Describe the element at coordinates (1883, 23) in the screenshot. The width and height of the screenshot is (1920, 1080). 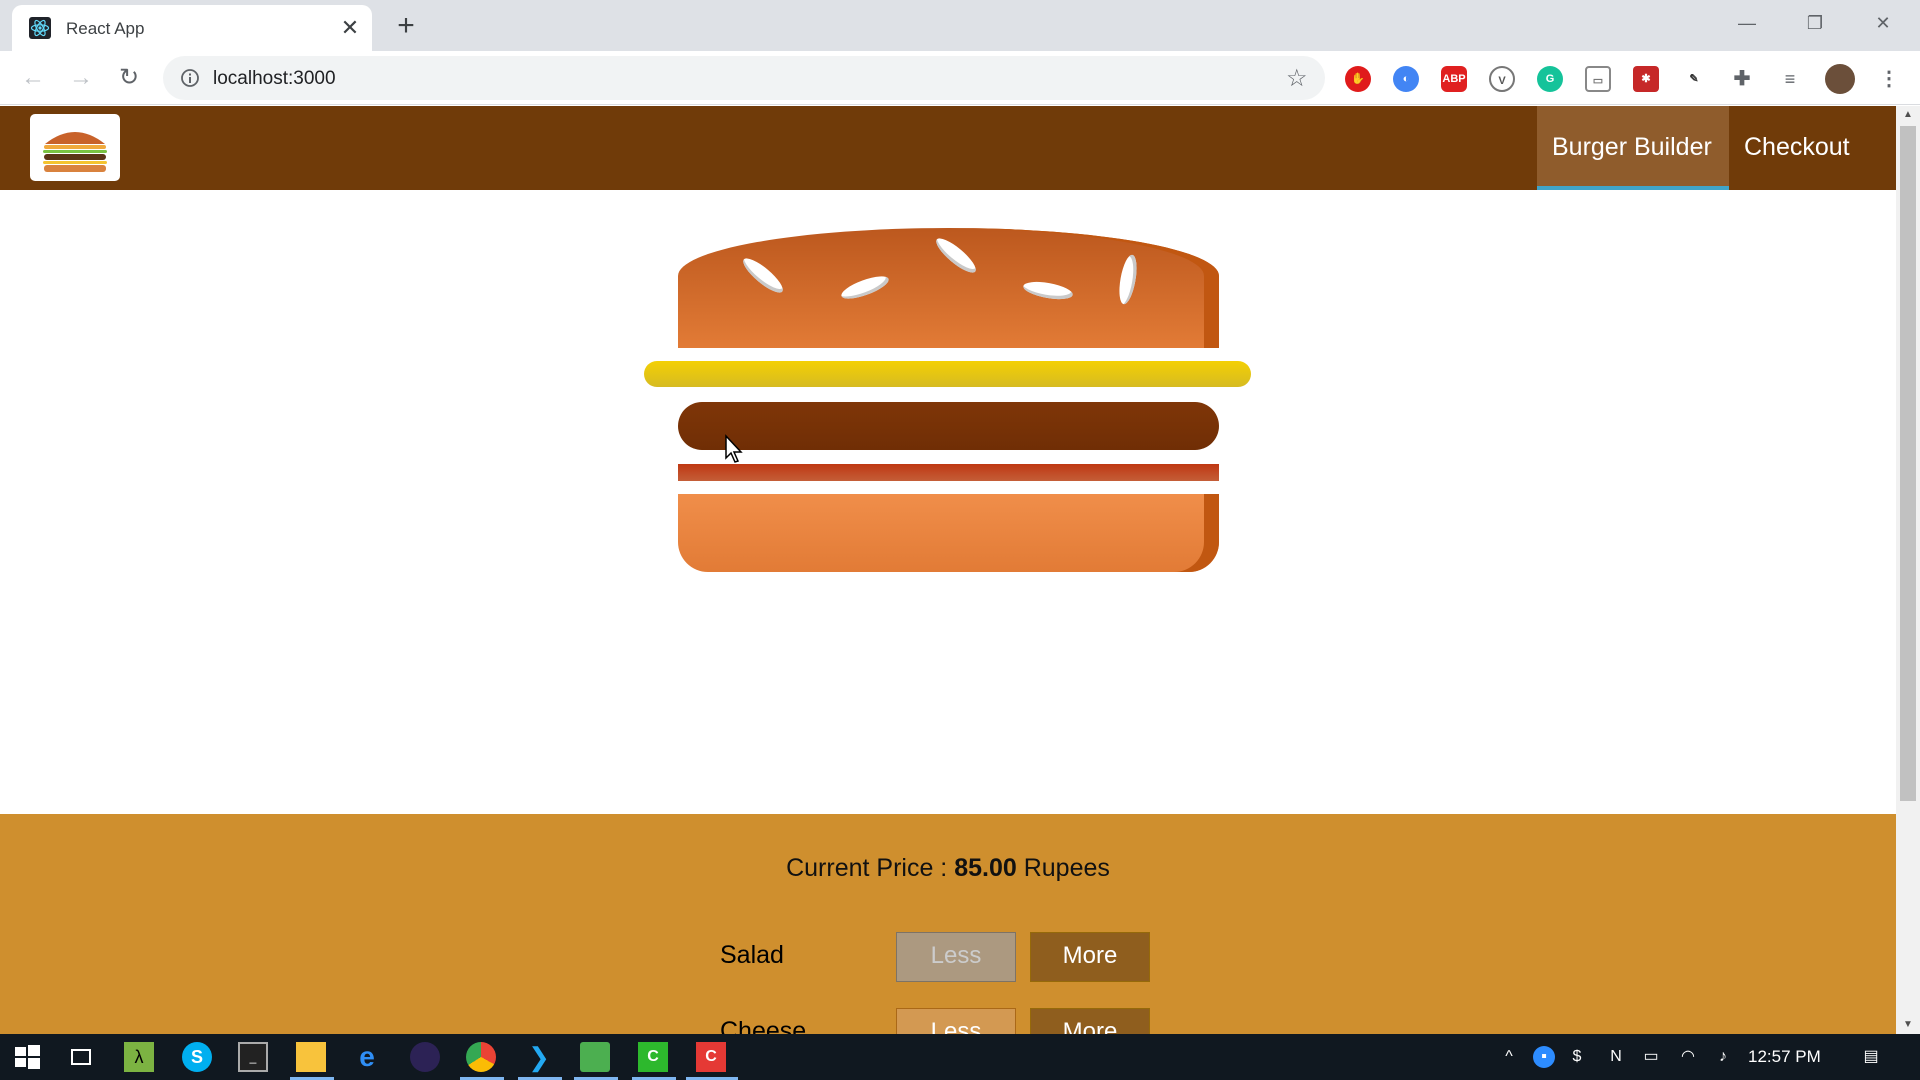
I see `window-close-icon: ✕` at that location.